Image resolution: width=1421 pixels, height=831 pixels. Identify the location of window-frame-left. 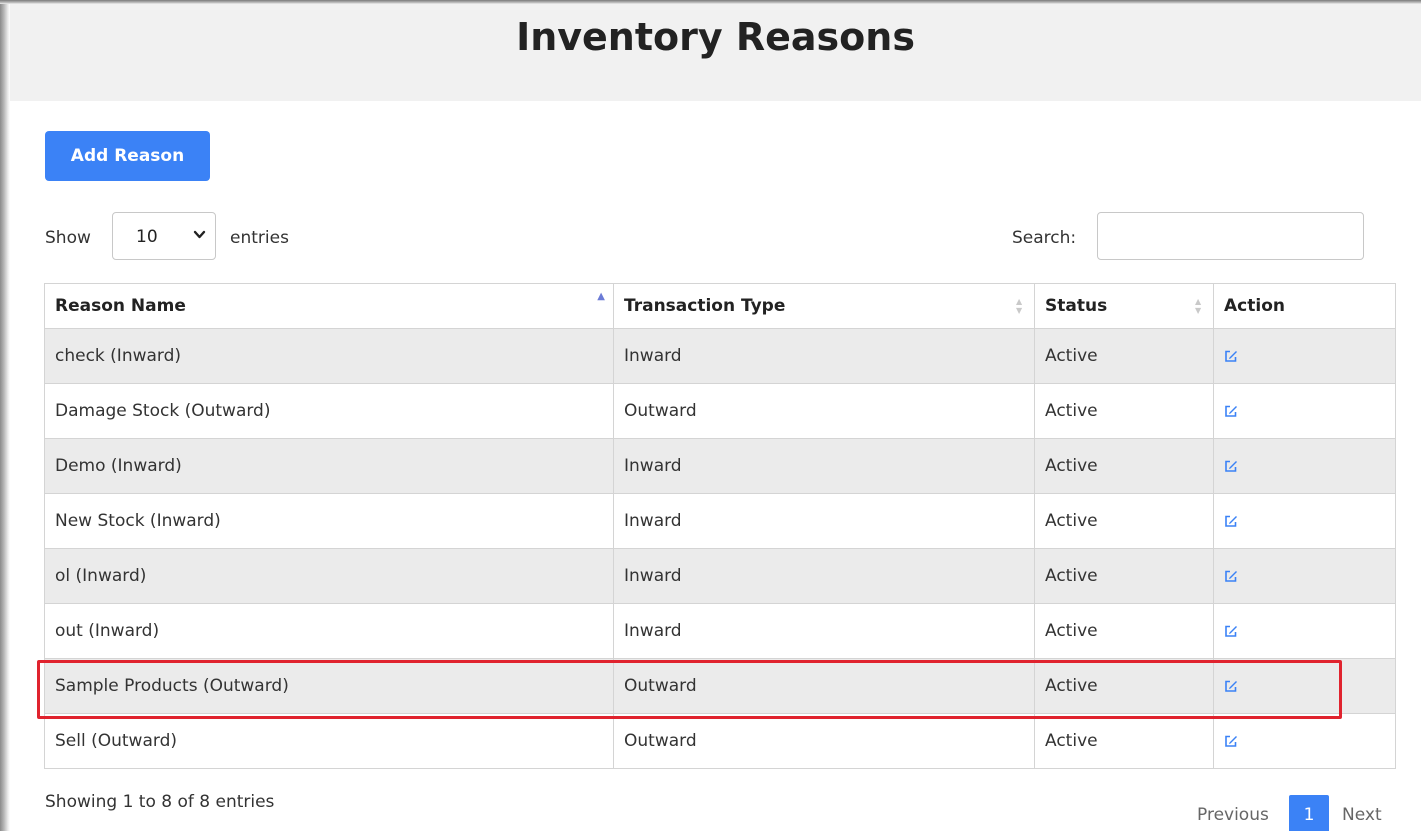
(5, 415).